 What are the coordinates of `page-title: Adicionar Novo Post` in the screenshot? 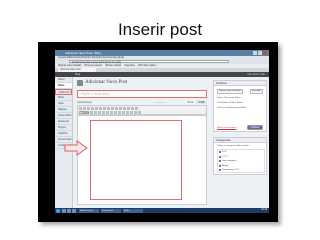 It's located at (106, 82).